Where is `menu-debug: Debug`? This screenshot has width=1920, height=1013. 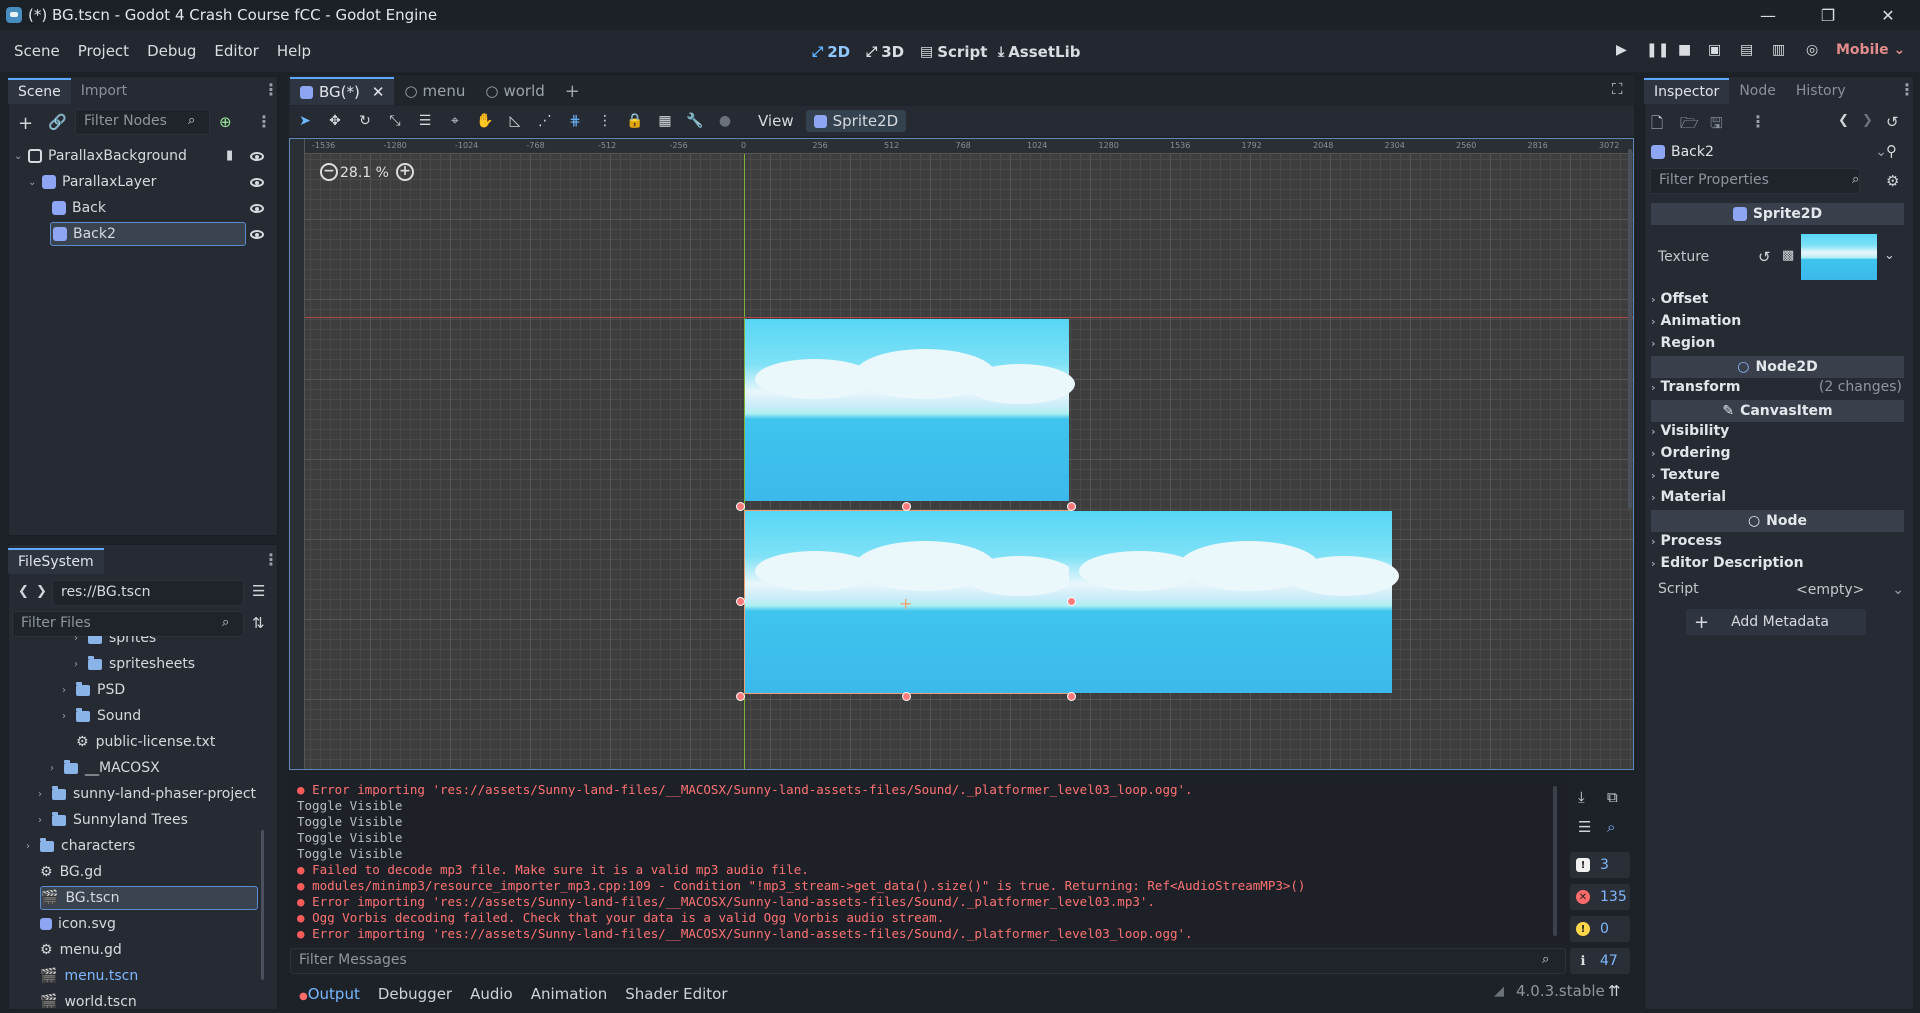
menu-debug: Debug is located at coordinates (171, 51).